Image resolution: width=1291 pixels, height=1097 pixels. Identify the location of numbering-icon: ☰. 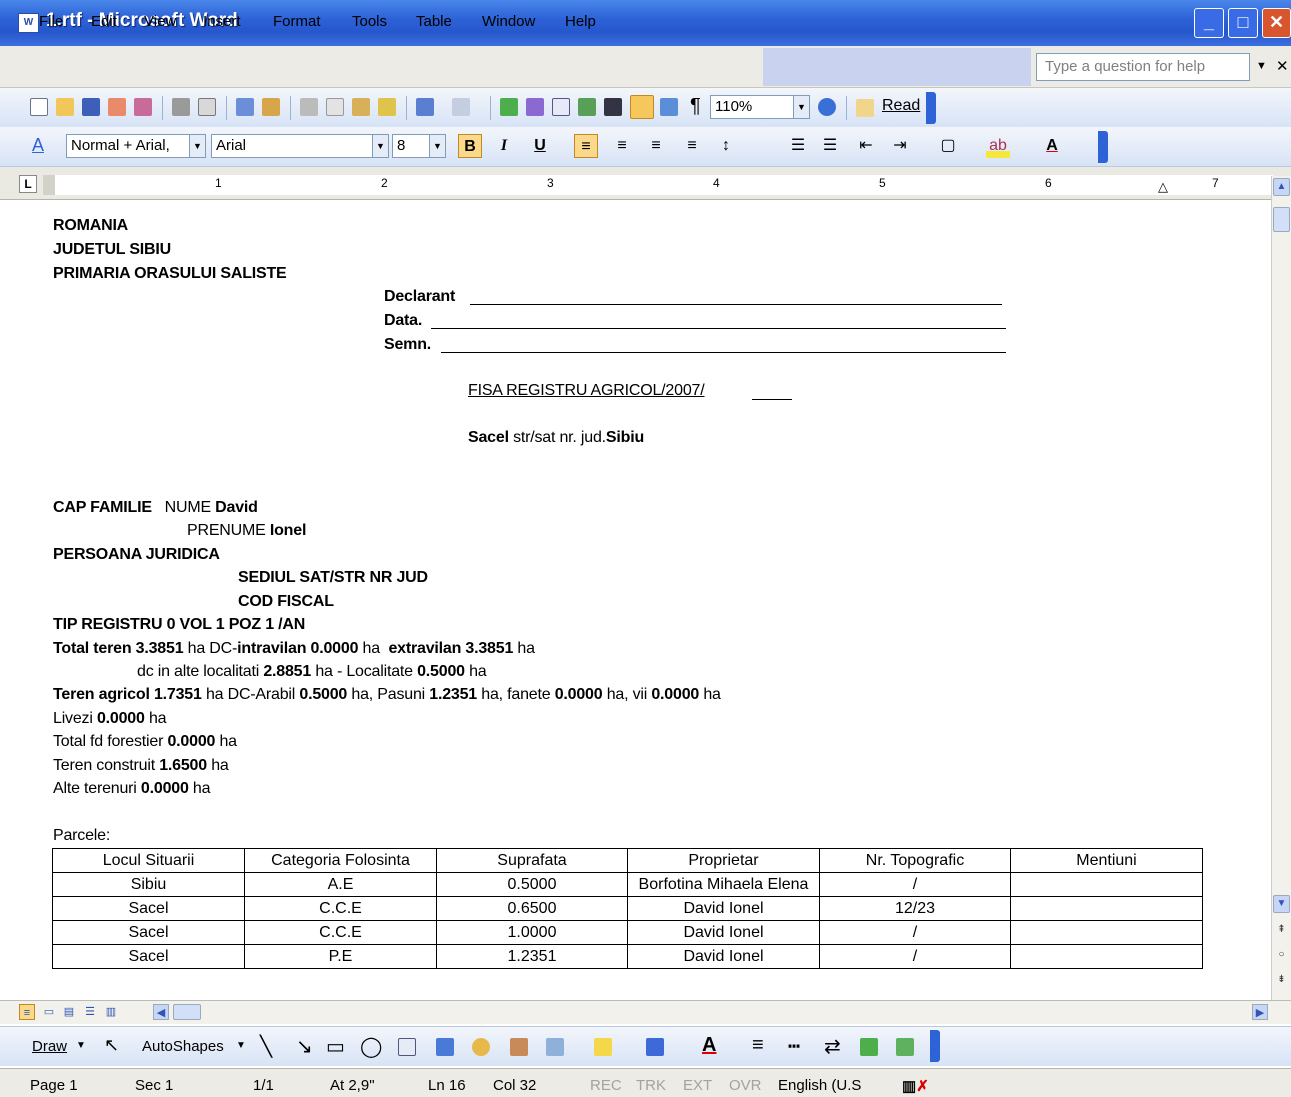
(798, 146).